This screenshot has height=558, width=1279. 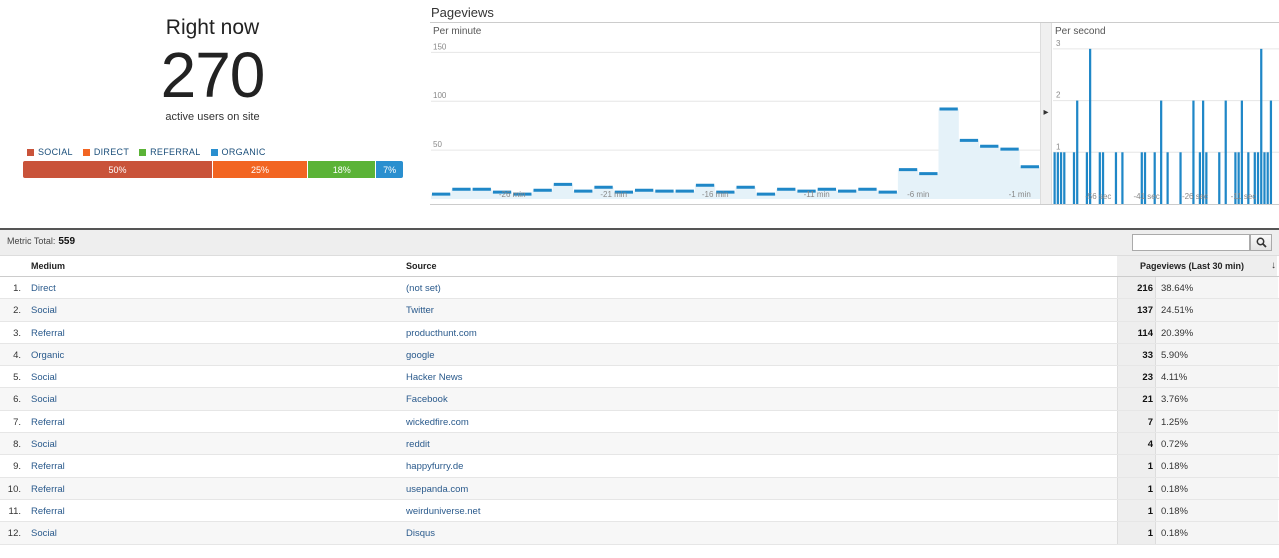 What do you see at coordinates (17, 445) in the screenshot?
I see `row-index: 8.` at bounding box center [17, 445].